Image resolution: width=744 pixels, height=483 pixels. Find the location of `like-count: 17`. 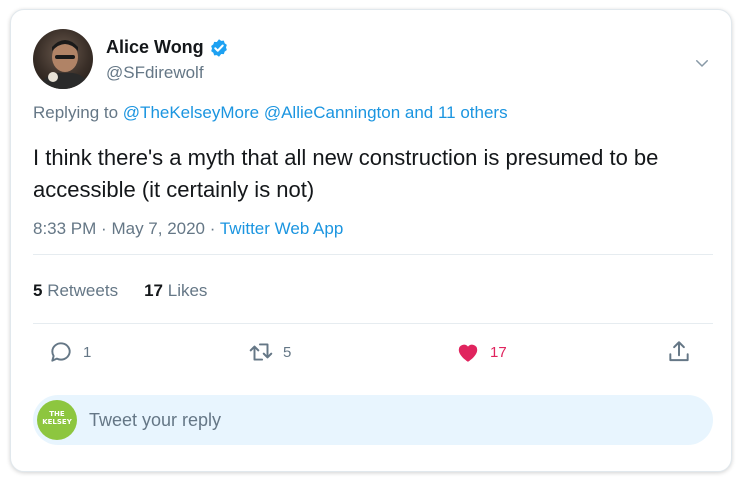

like-count: 17 is located at coordinates (498, 352).